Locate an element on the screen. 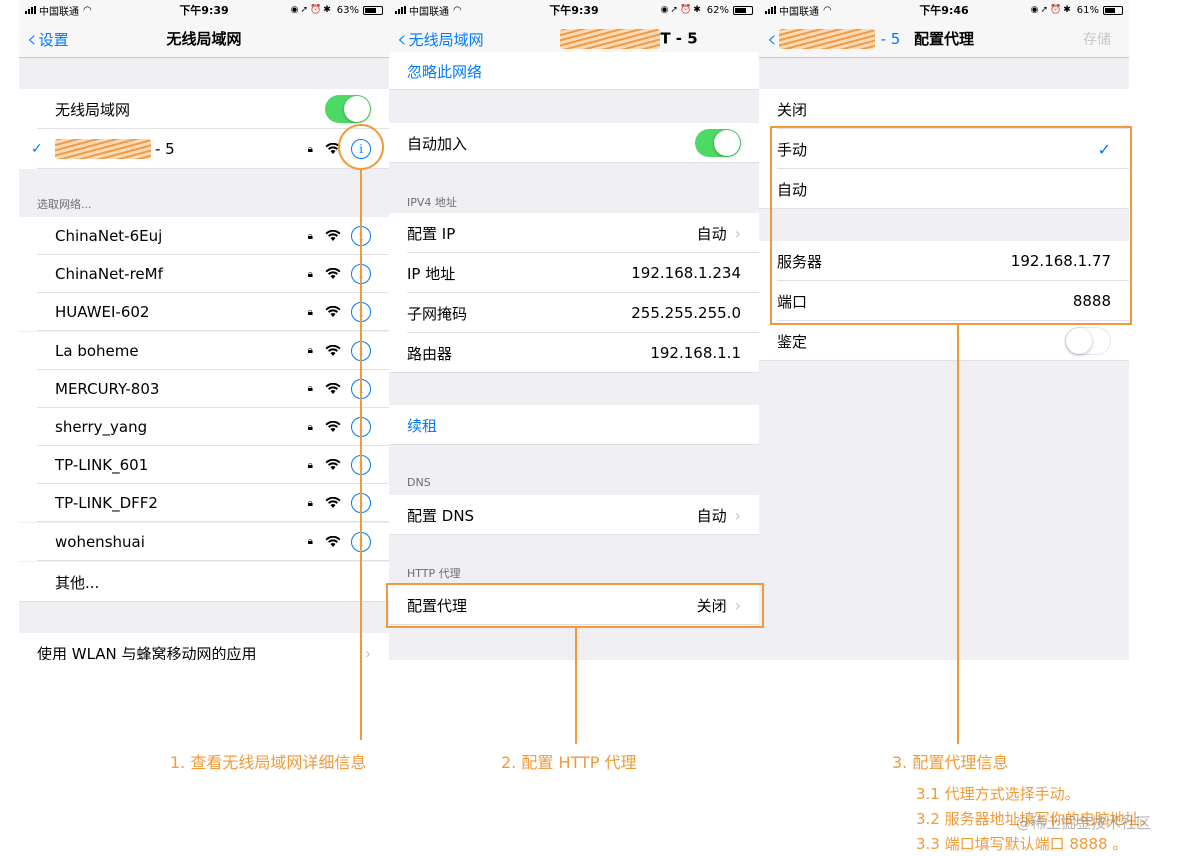 The image size is (1200, 856). network-name: wohenshuai is located at coordinates (100, 541).